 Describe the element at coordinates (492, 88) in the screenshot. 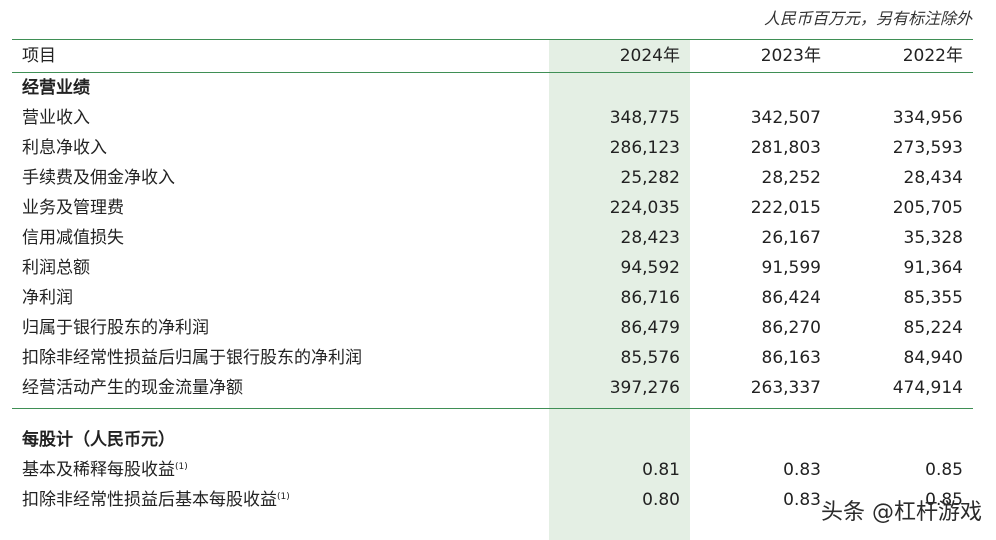

I see `section-heading: 经营业绩` at that location.